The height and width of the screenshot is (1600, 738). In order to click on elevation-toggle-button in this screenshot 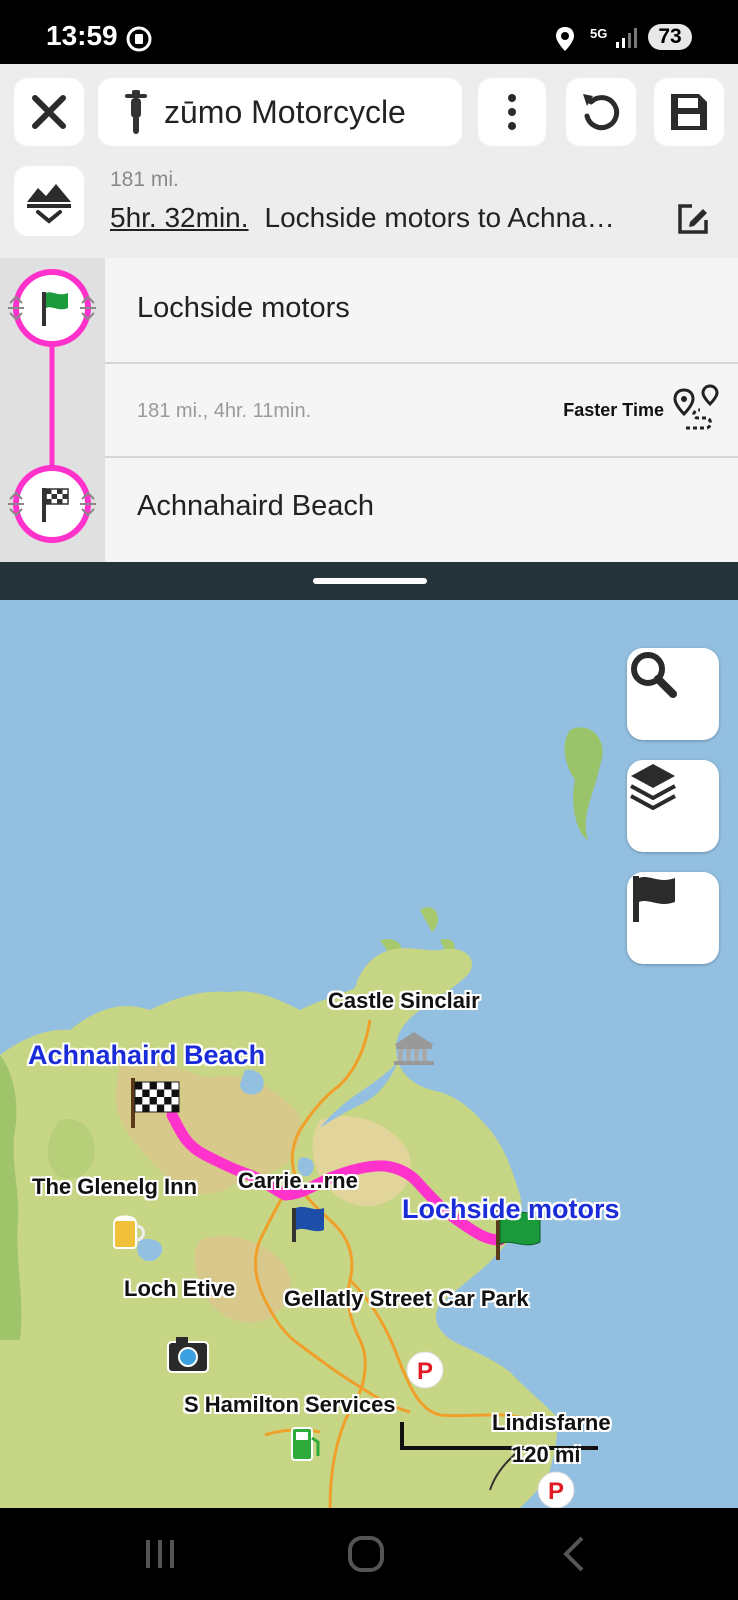, I will do `click(49, 201)`.